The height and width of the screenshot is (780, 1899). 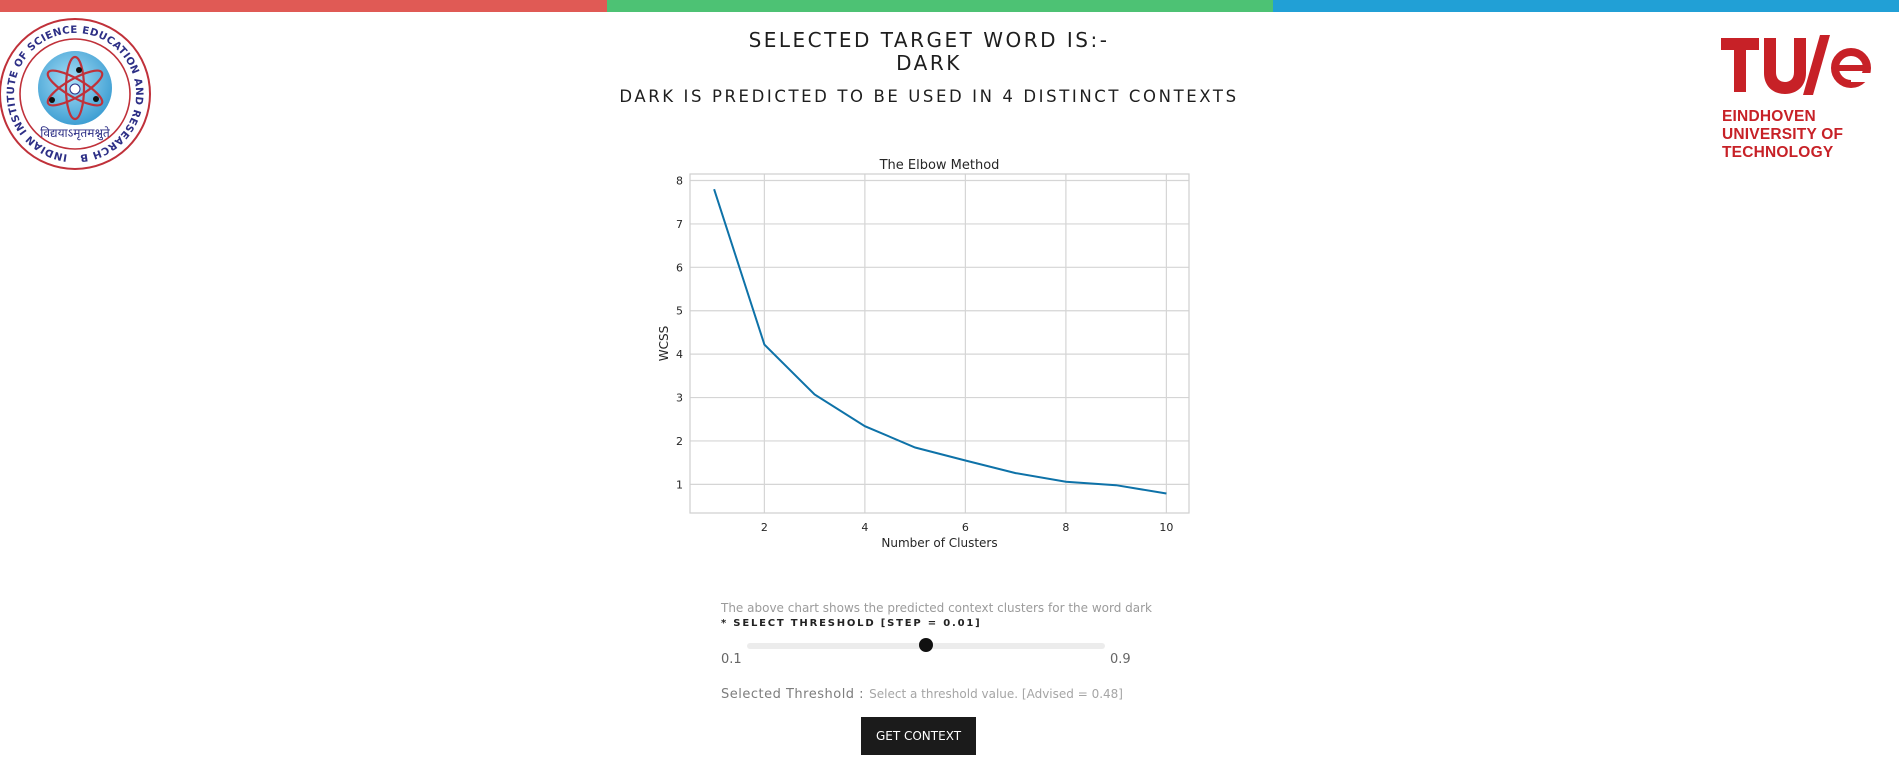 I want to click on tue-university-name: EINDHOVEN UNIVERSITY OF TECHNOLOGY, so click(x=1797, y=135).